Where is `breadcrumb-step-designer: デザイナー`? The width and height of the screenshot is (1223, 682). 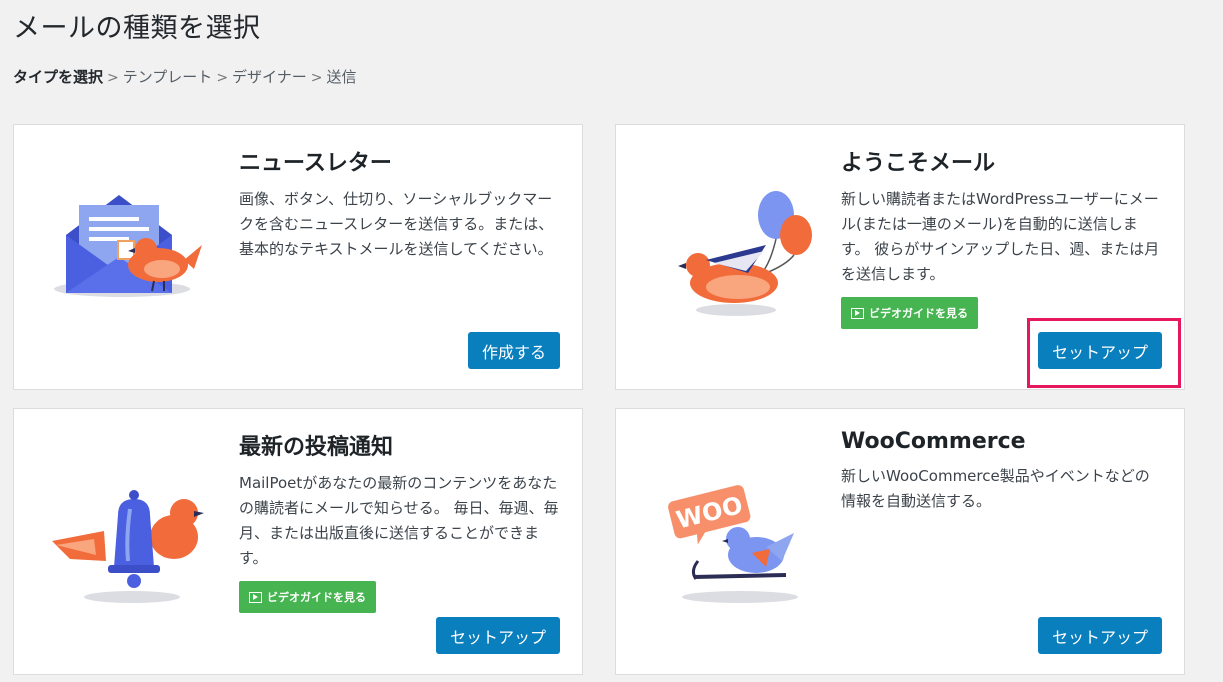 breadcrumb-step-designer: デザイナー is located at coordinates (269, 77).